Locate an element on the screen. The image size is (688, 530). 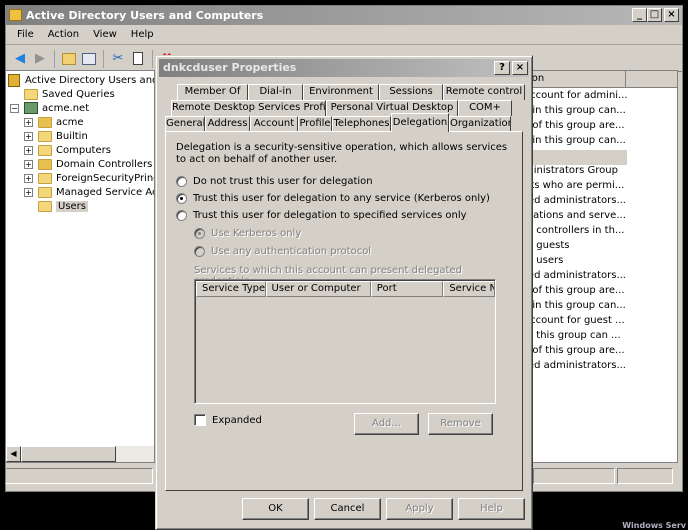
scrollbar-thumb is located at coordinates (68, 454).